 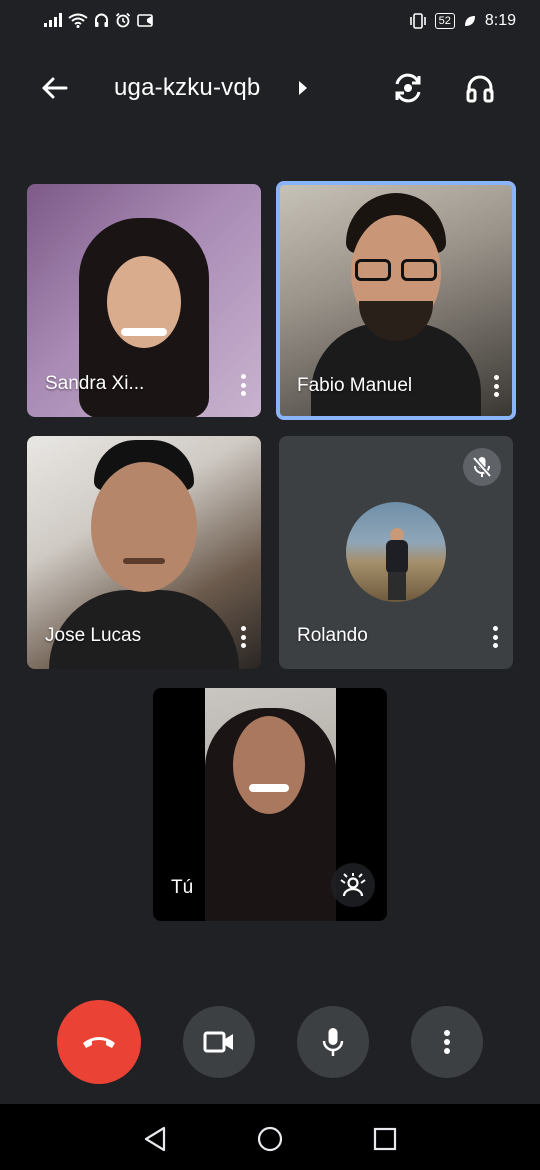 I want to click on end-call-button, so click(x=99, y=1042).